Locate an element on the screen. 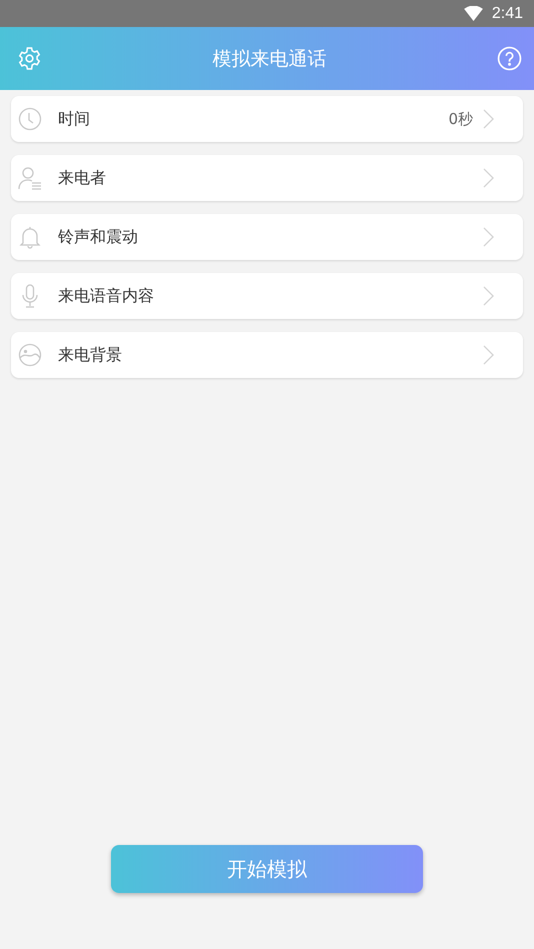  settings-row: 时间 0秒 is located at coordinates (267, 119).